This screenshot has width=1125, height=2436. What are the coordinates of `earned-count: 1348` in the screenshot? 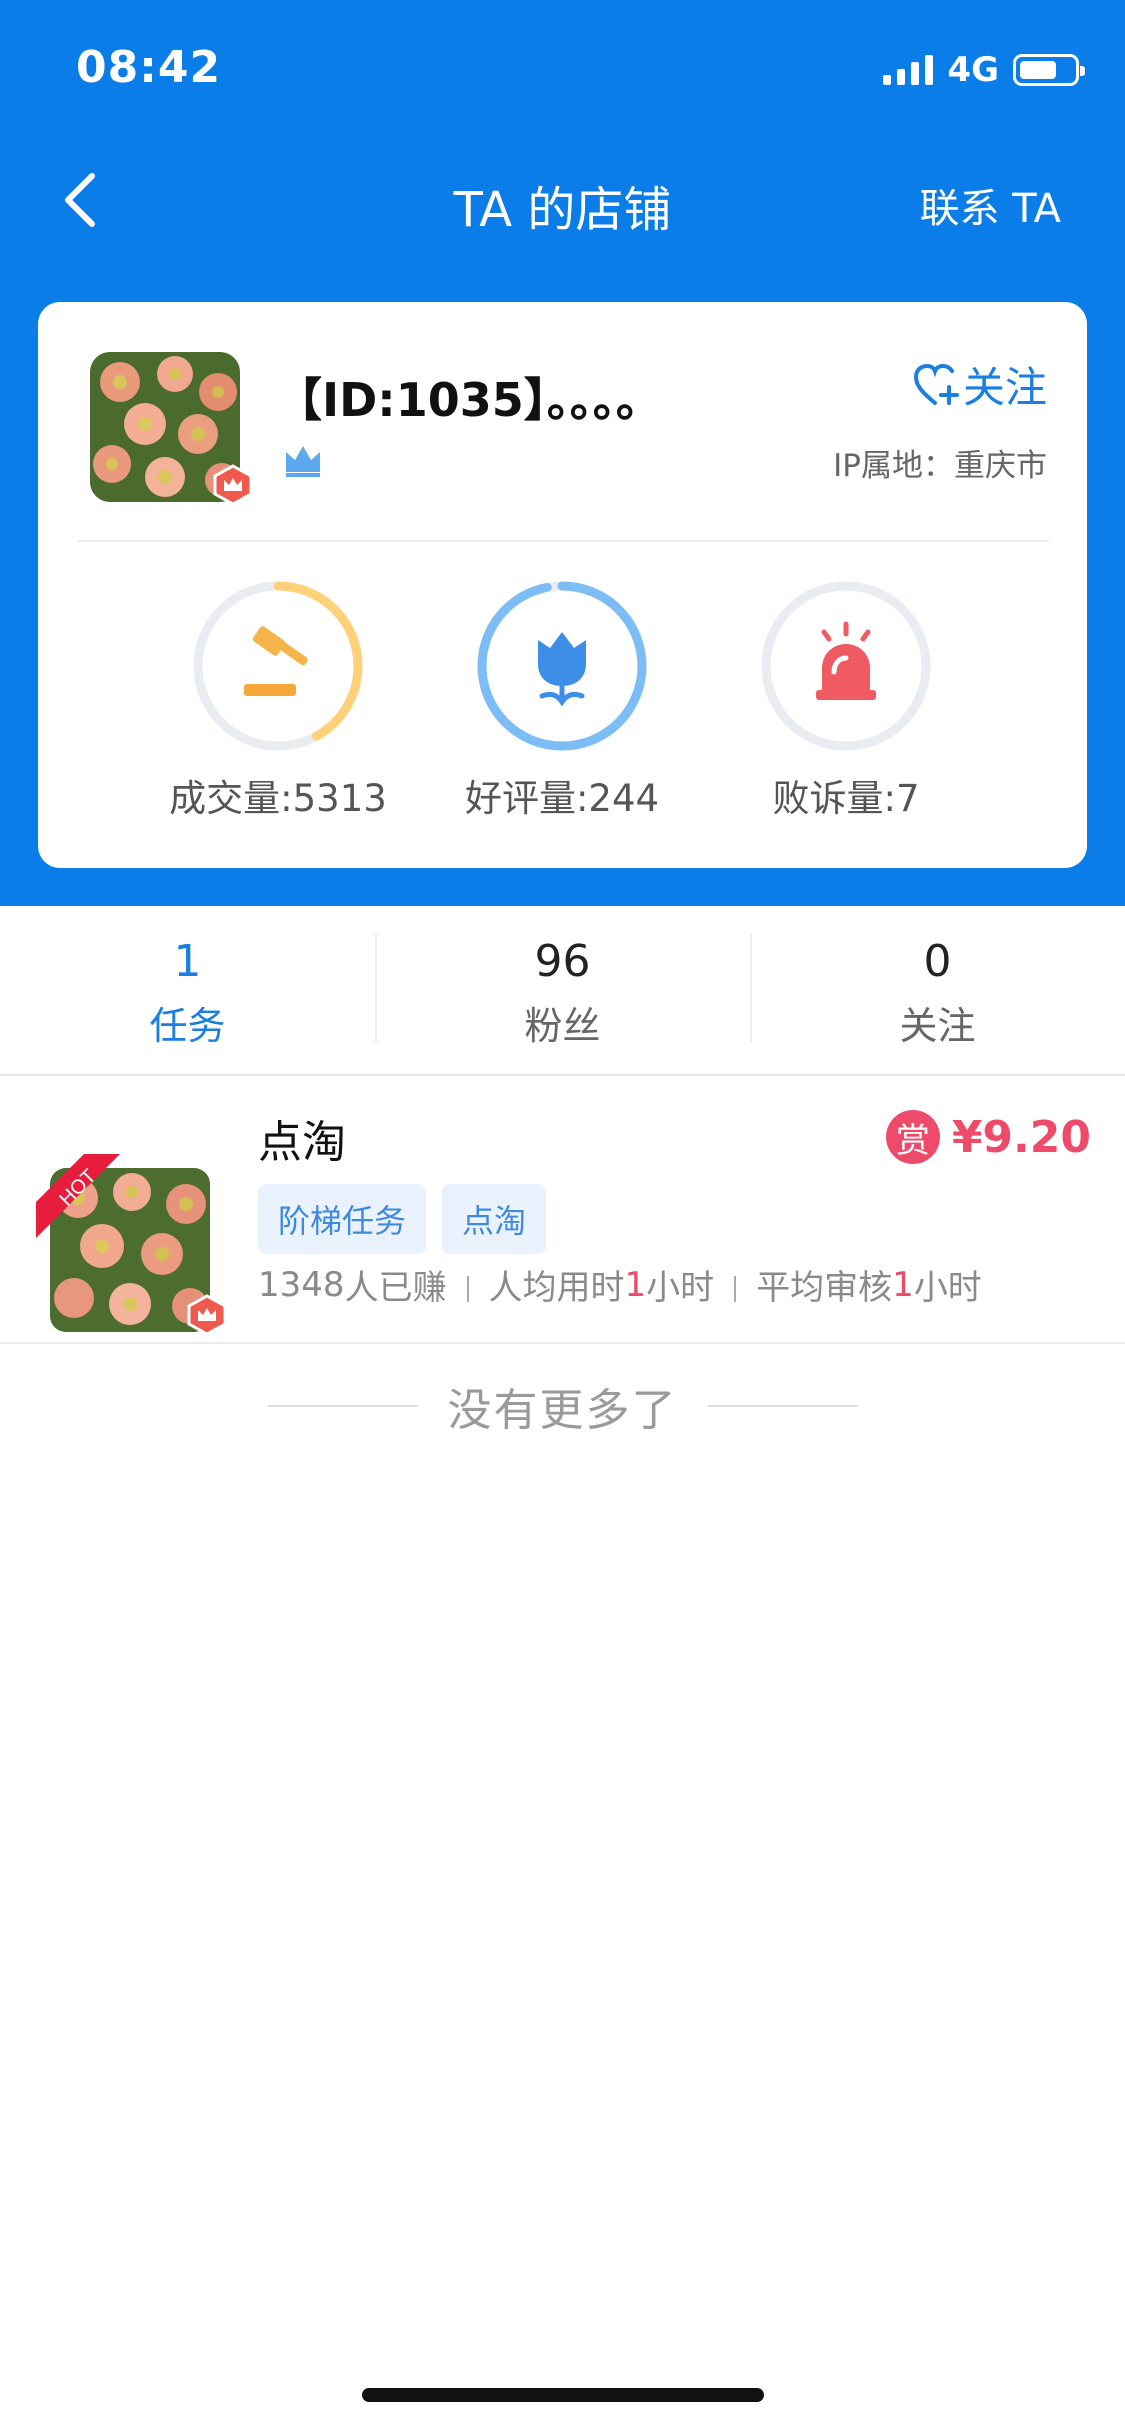 It's located at (301, 1284).